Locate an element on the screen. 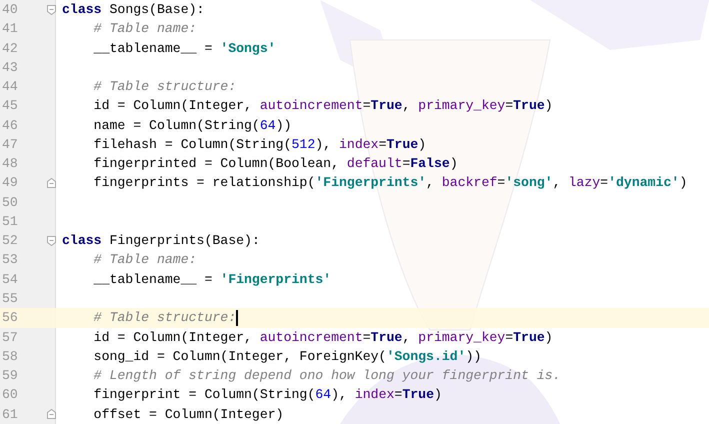 The width and height of the screenshot is (709, 424). line-number: 49 is located at coordinates (10, 183).